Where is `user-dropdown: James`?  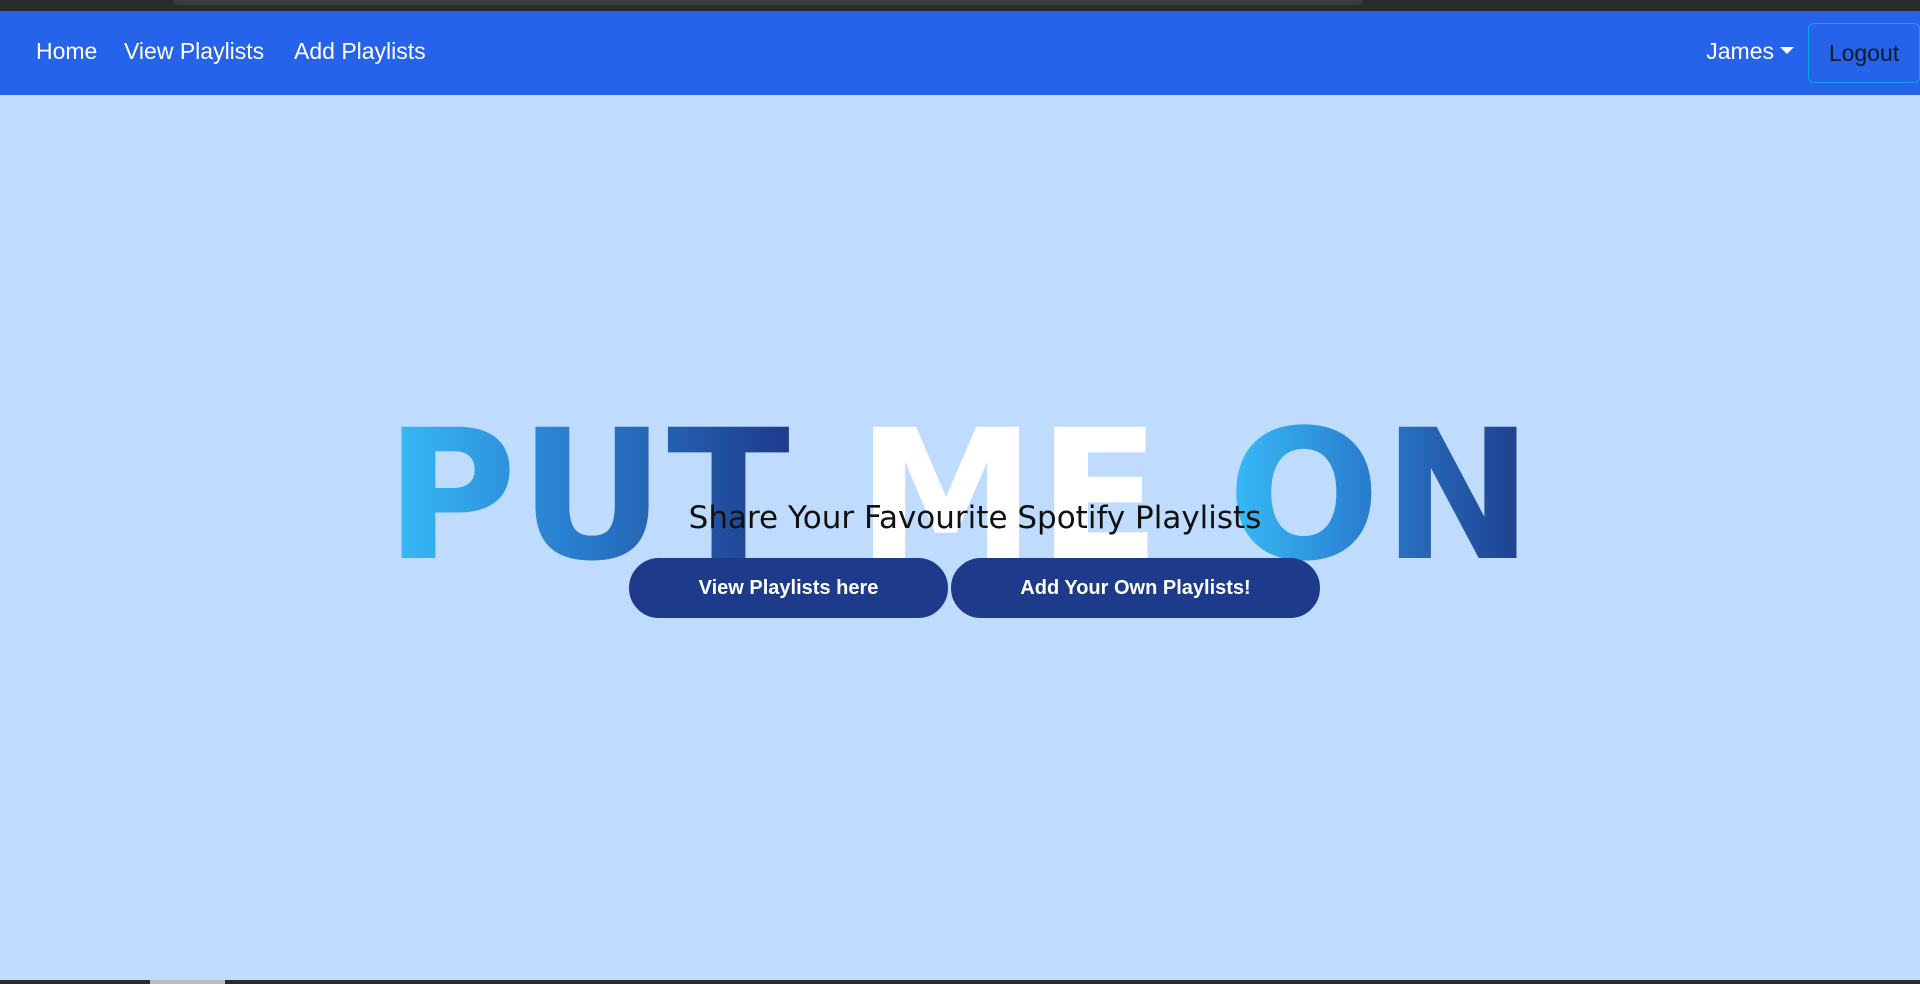
user-dropdown: James is located at coordinates (1750, 51).